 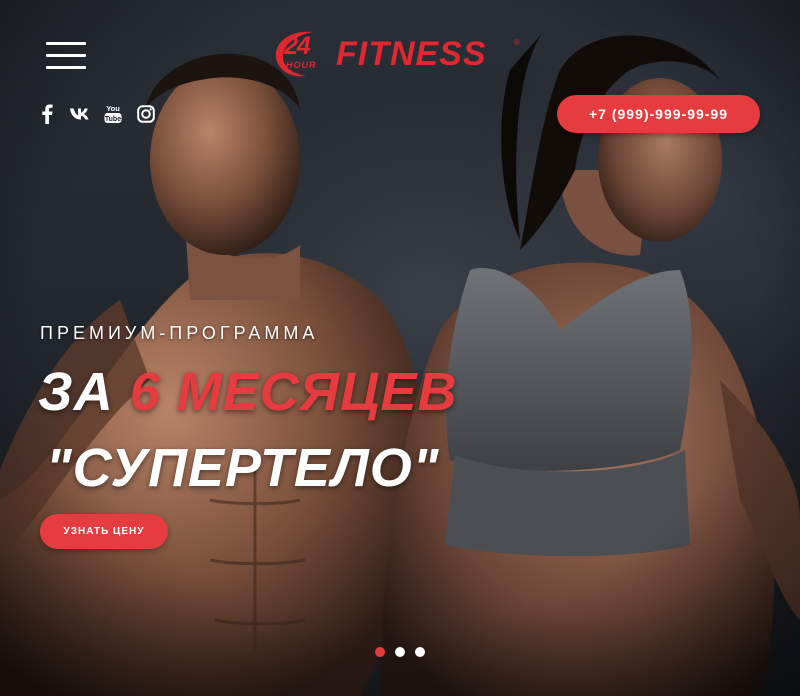 What do you see at coordinates (146, 114) in the screenshot?
I see `instagram-icon` at bounding box center [146, 114].